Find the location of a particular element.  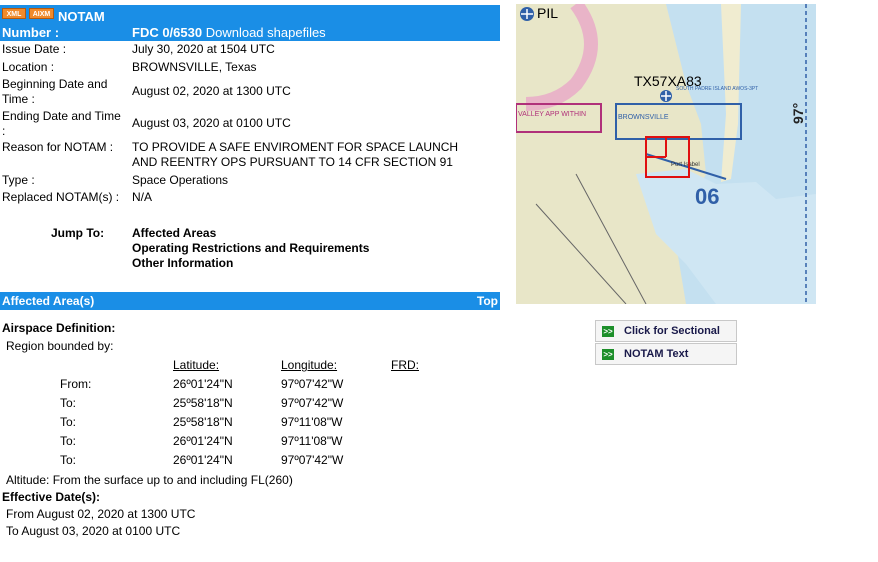

number-label: Number : is located at coordinates (31, 32).